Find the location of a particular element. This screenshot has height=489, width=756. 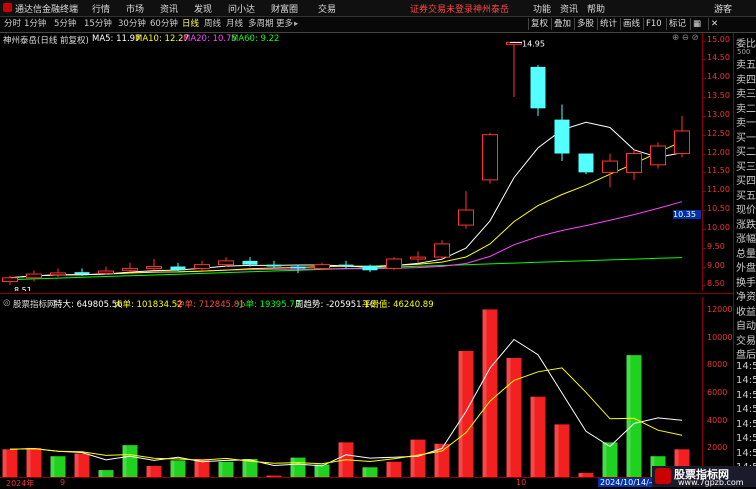

side-label: 盘后 is located at coordinates (746, 353).